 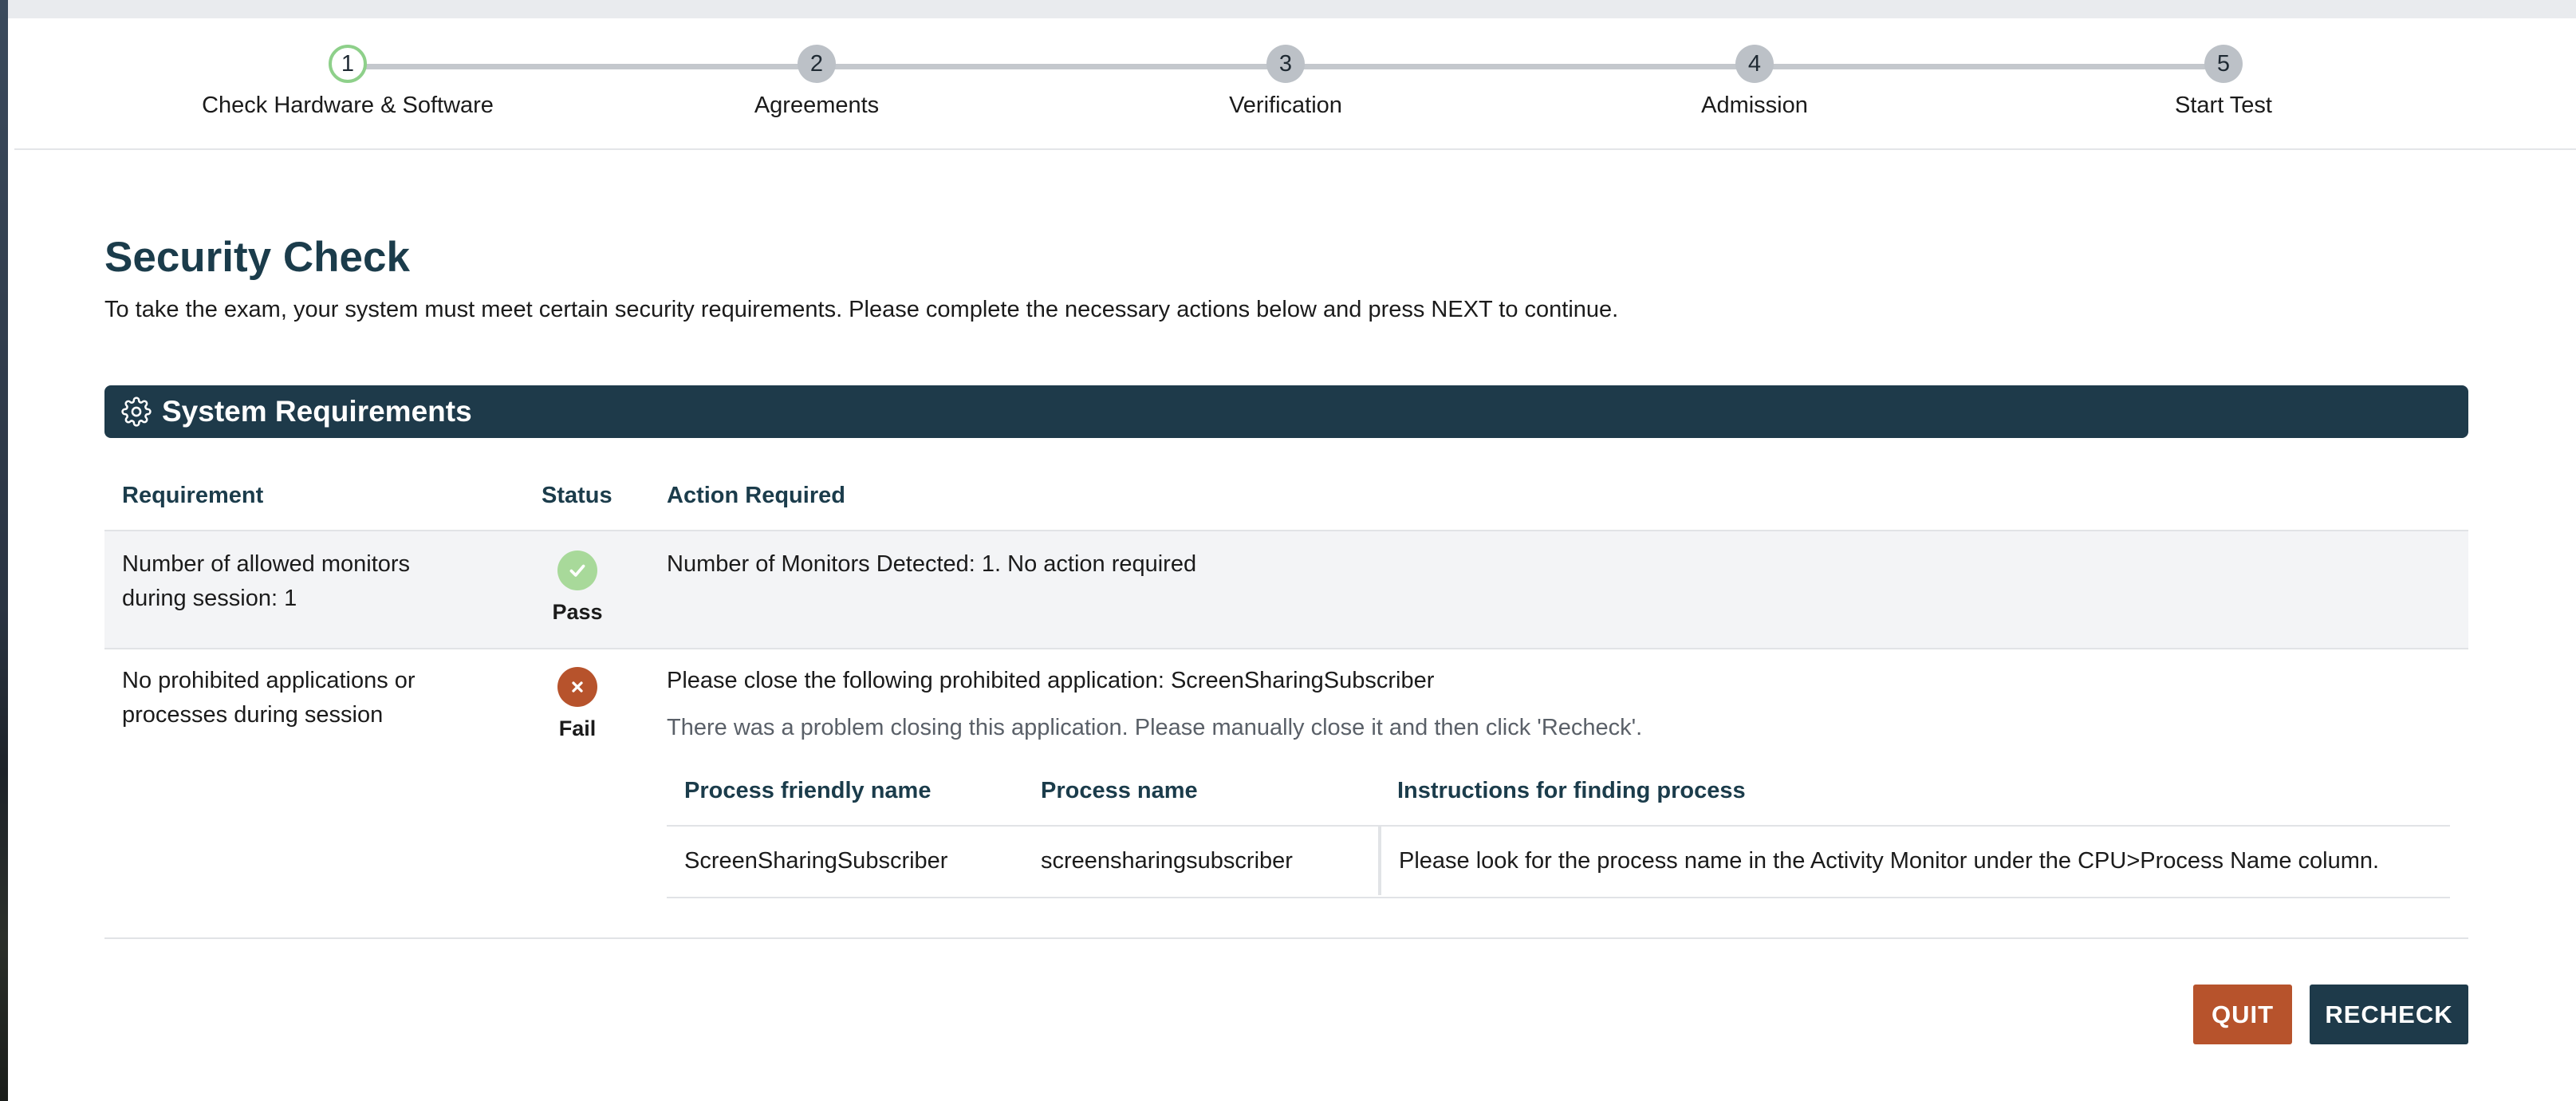 I want to click on step-start-test: 5 Start Test, so click(x=2223, y=82).